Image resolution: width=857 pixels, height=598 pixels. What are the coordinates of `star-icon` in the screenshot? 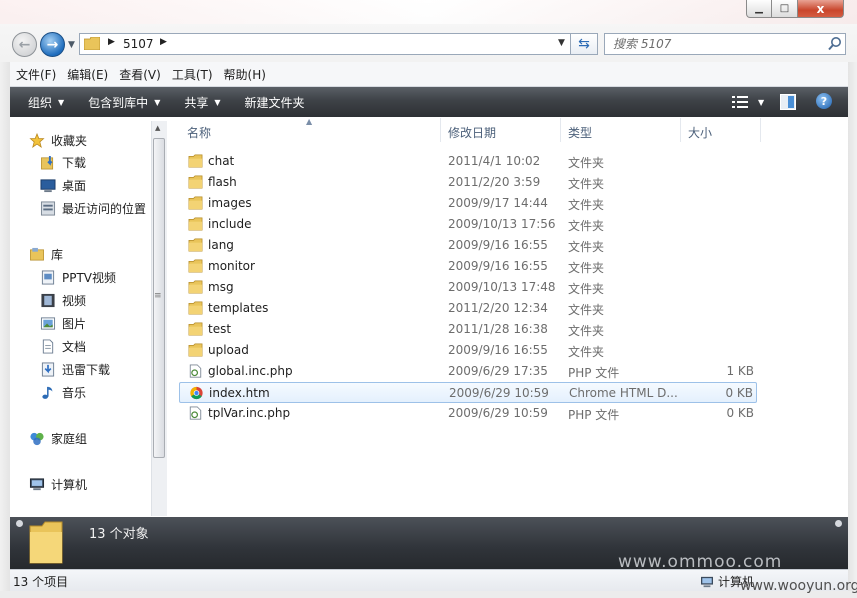 It's located at (37, 140).